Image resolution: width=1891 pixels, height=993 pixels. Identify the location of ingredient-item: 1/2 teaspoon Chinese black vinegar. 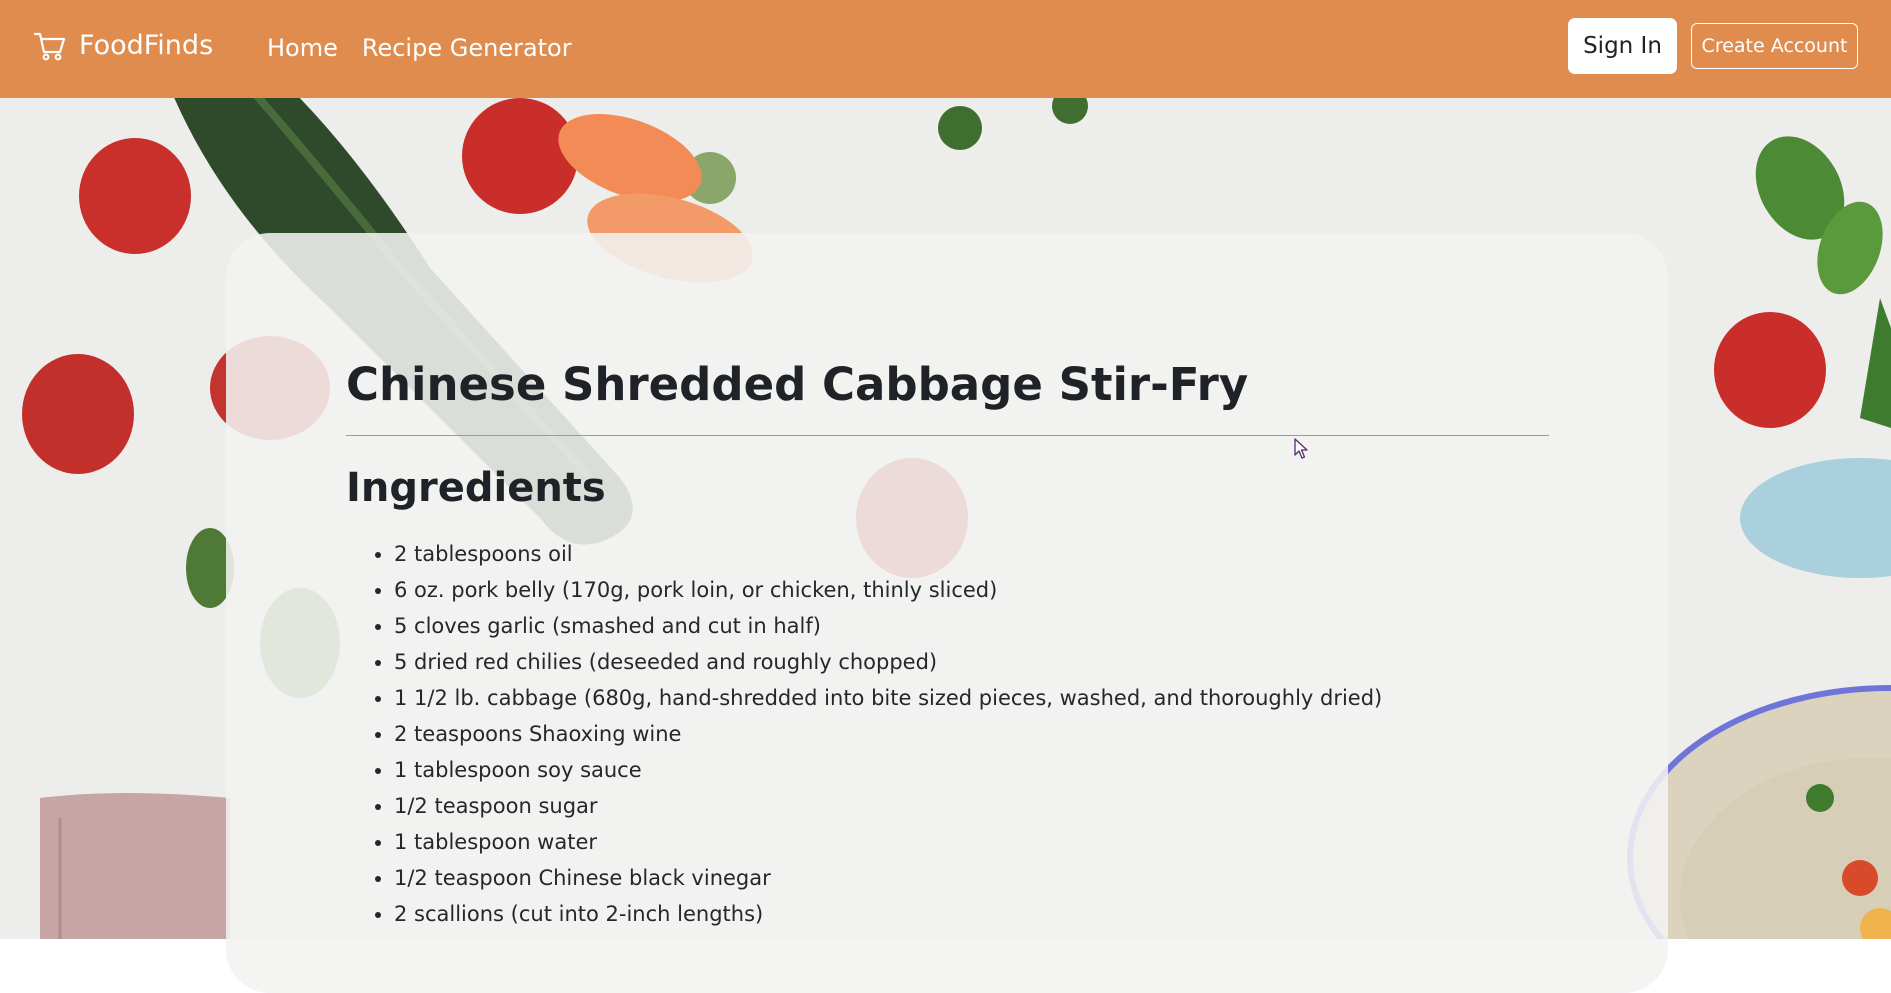
(888, 878).